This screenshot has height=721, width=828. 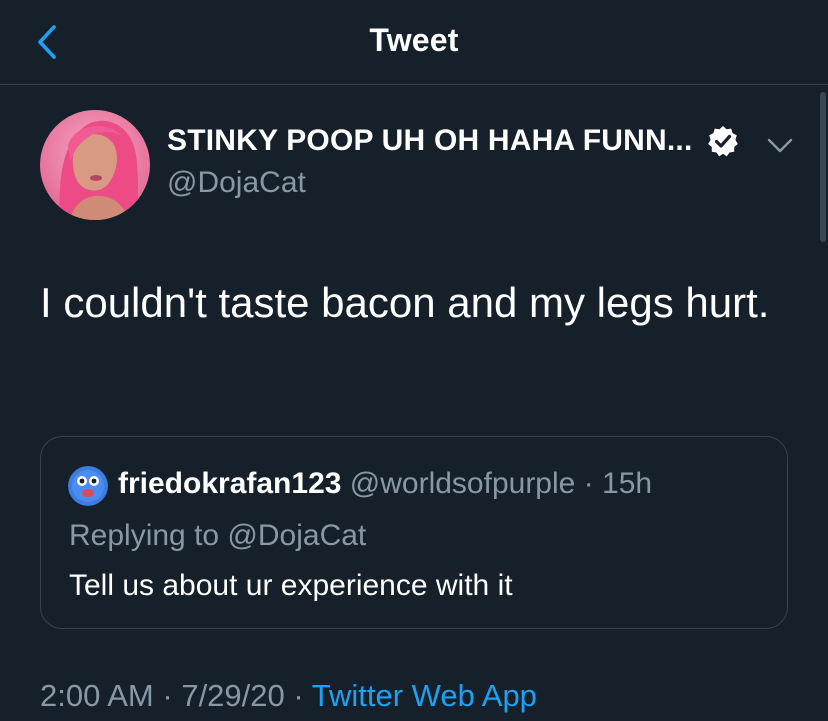 What do you see at coordinates (405, 302) in the screenshot?
I see `tweet-text: I couldn't taste bacon and my legs hurt.` at bounding box center [405, 302].